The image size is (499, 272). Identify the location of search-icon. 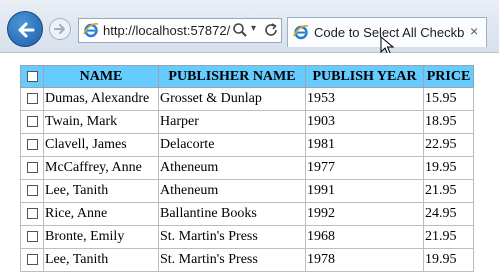
(240, 30).